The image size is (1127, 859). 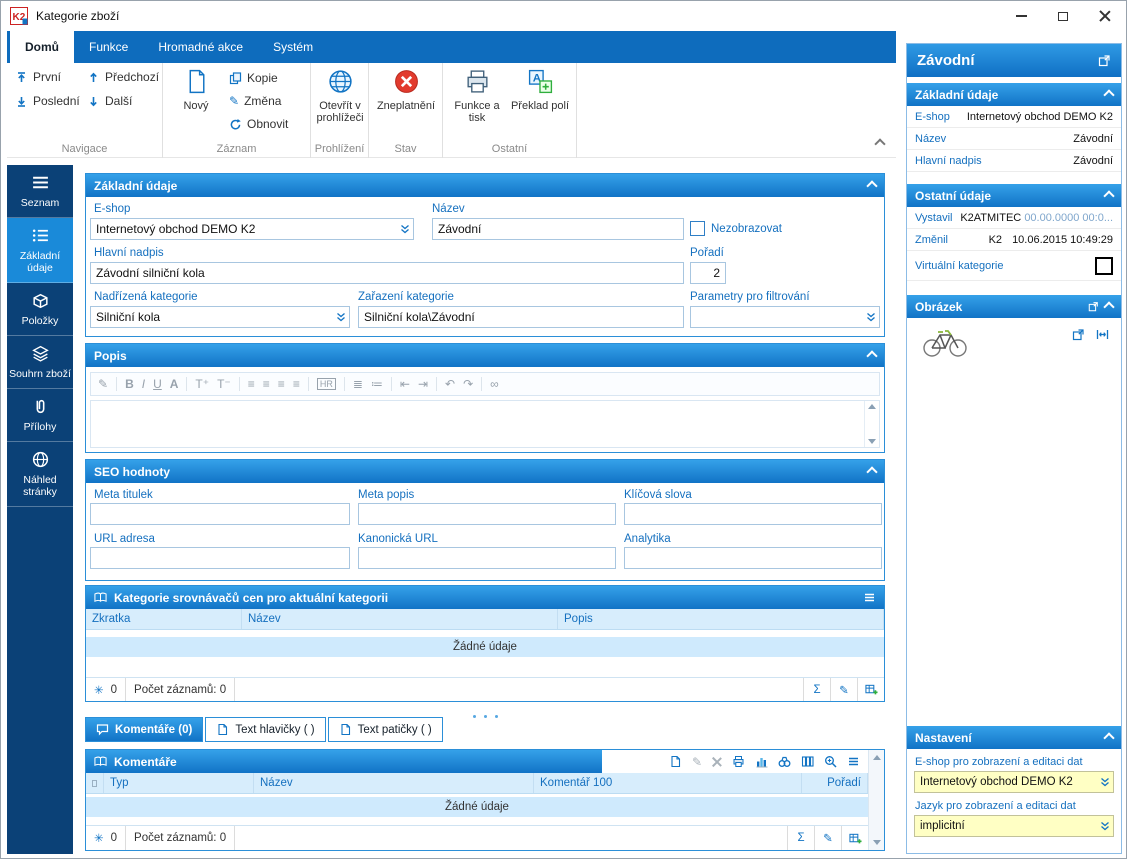 What do you see at coordinates (293, 47) in the screenshot?
I see `ribbon-tab-system: Systém` at bounding box center [293, 47].